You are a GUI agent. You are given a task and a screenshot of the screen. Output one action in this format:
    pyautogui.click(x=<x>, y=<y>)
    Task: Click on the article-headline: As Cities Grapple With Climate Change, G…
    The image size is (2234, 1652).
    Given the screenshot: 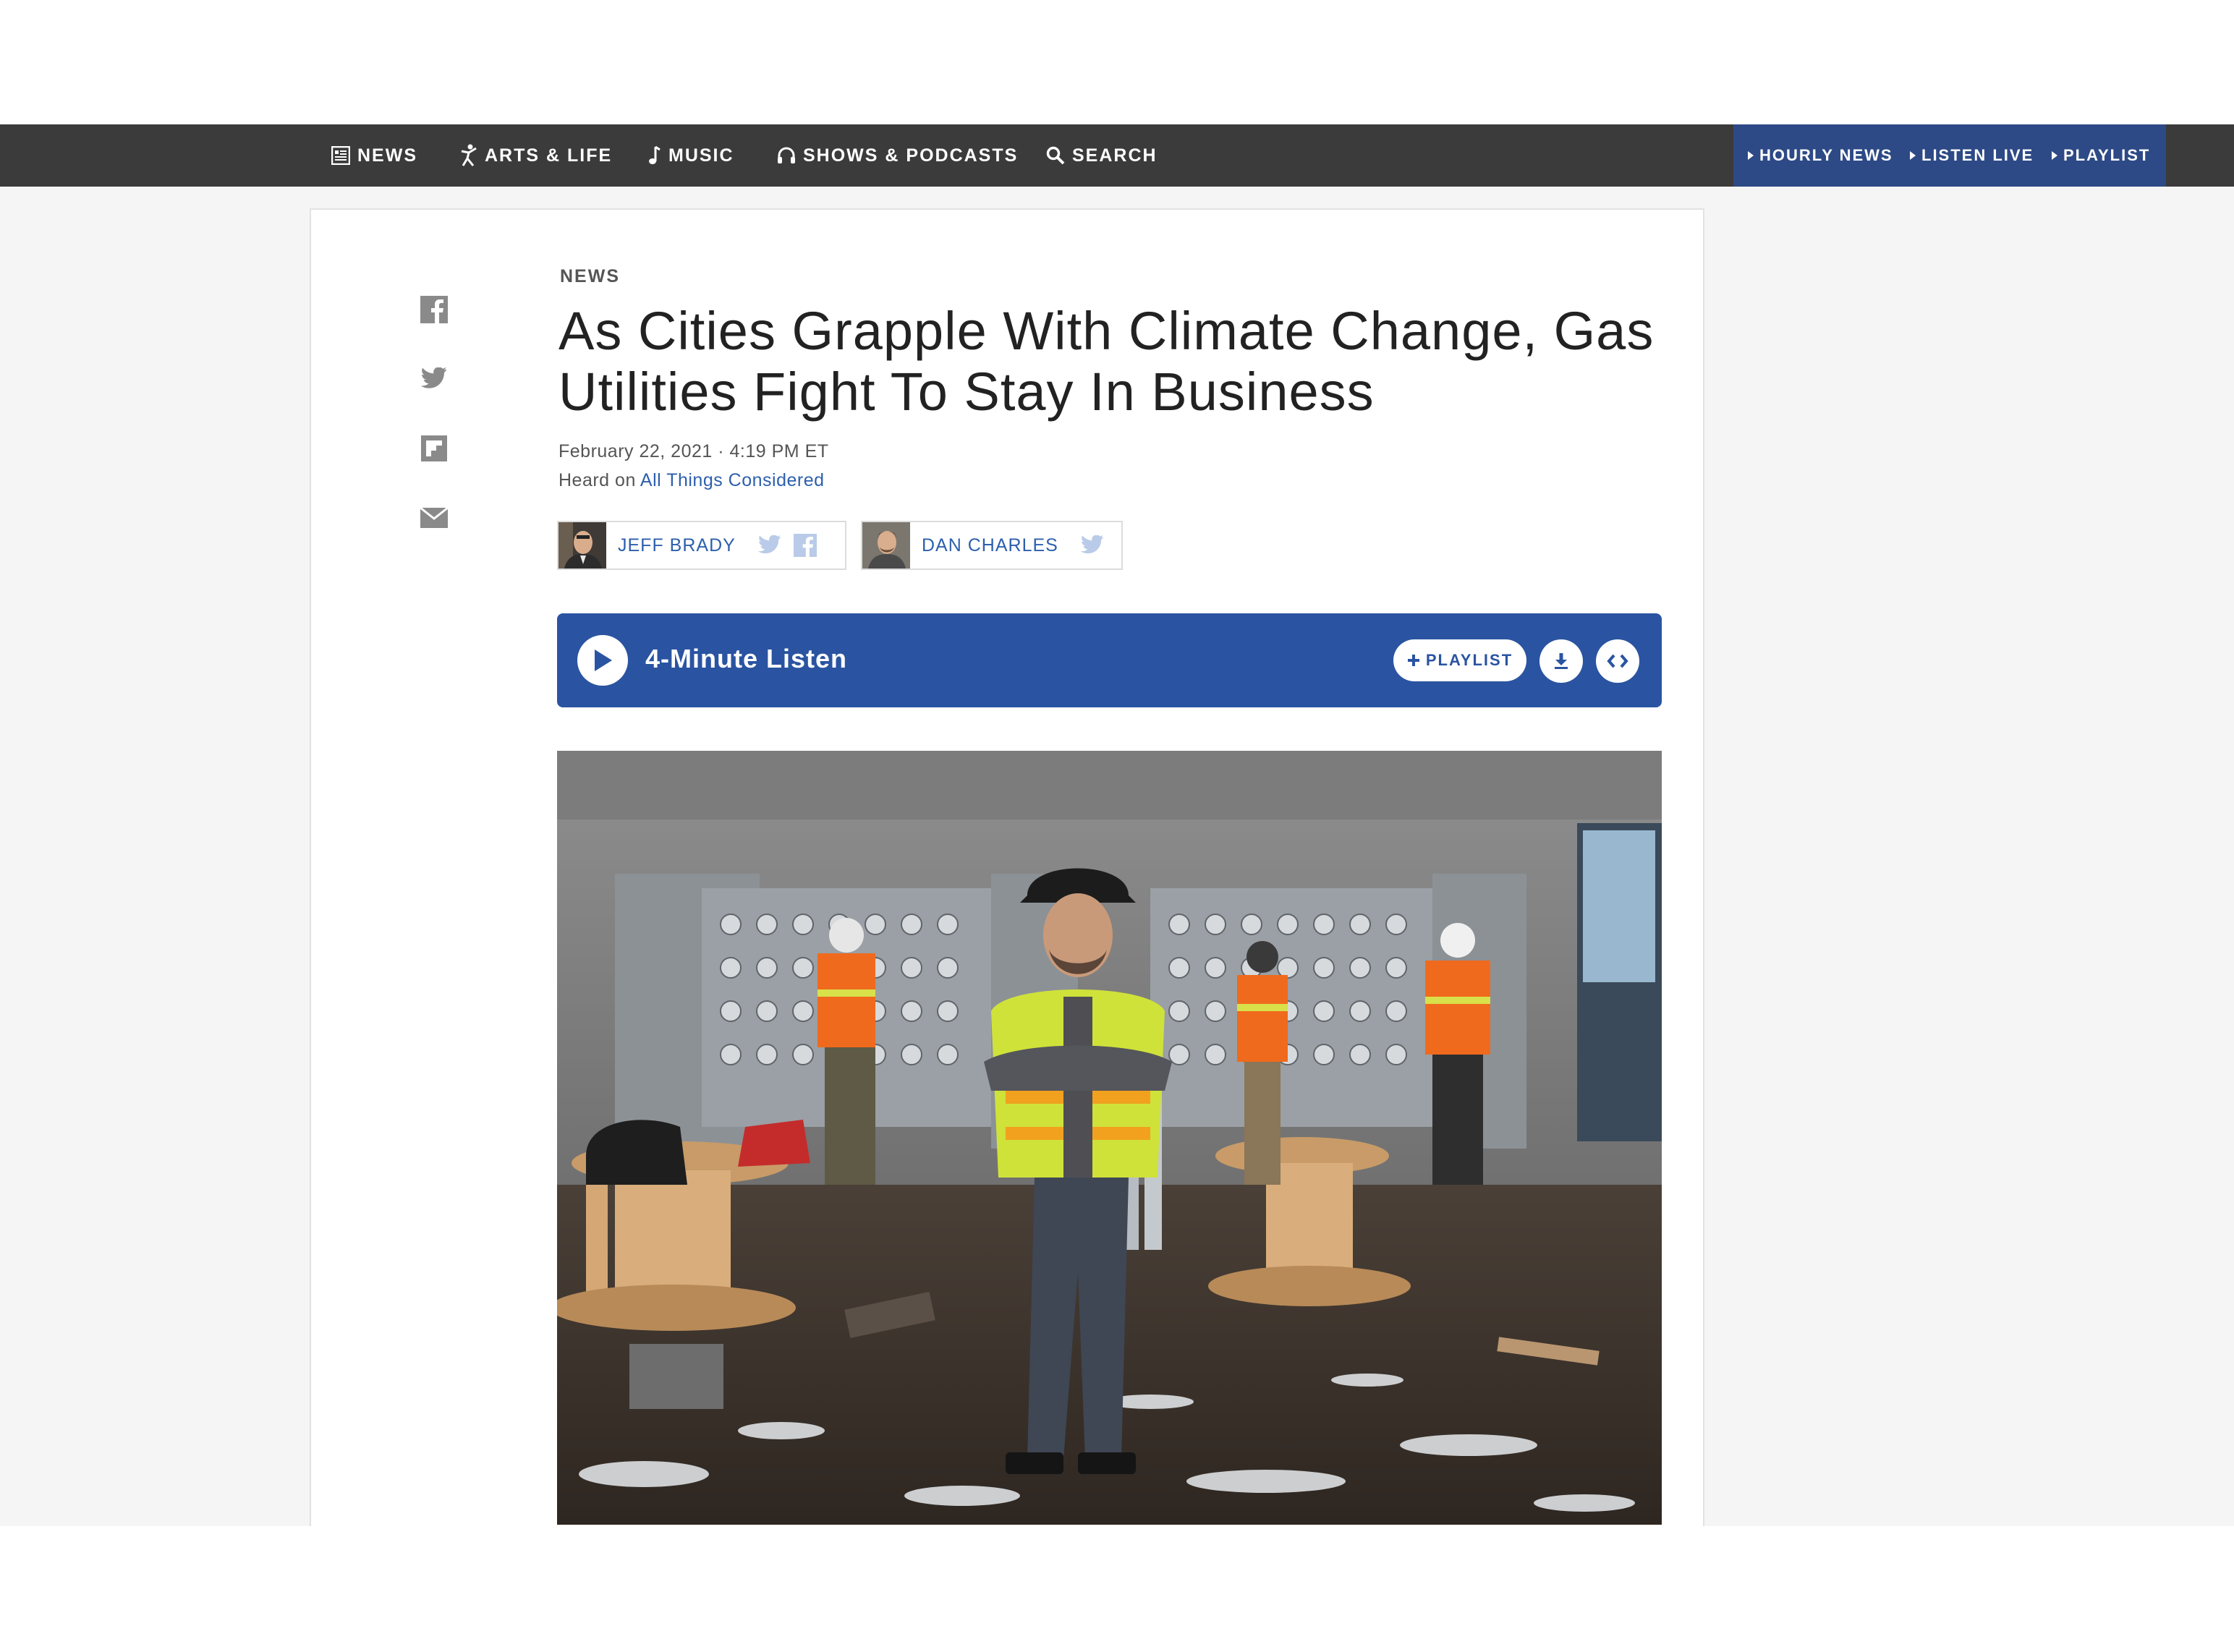 What is the action you would take?
    pyautogui.click(x=1107, y=361)
    